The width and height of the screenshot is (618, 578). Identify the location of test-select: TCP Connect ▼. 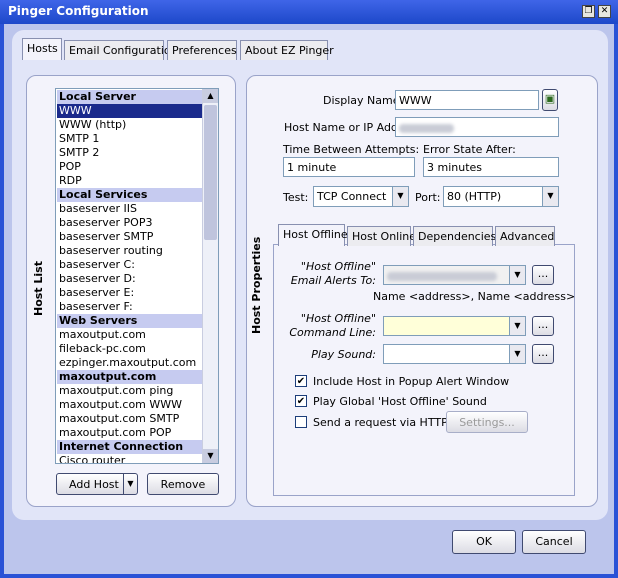
(361, 196).